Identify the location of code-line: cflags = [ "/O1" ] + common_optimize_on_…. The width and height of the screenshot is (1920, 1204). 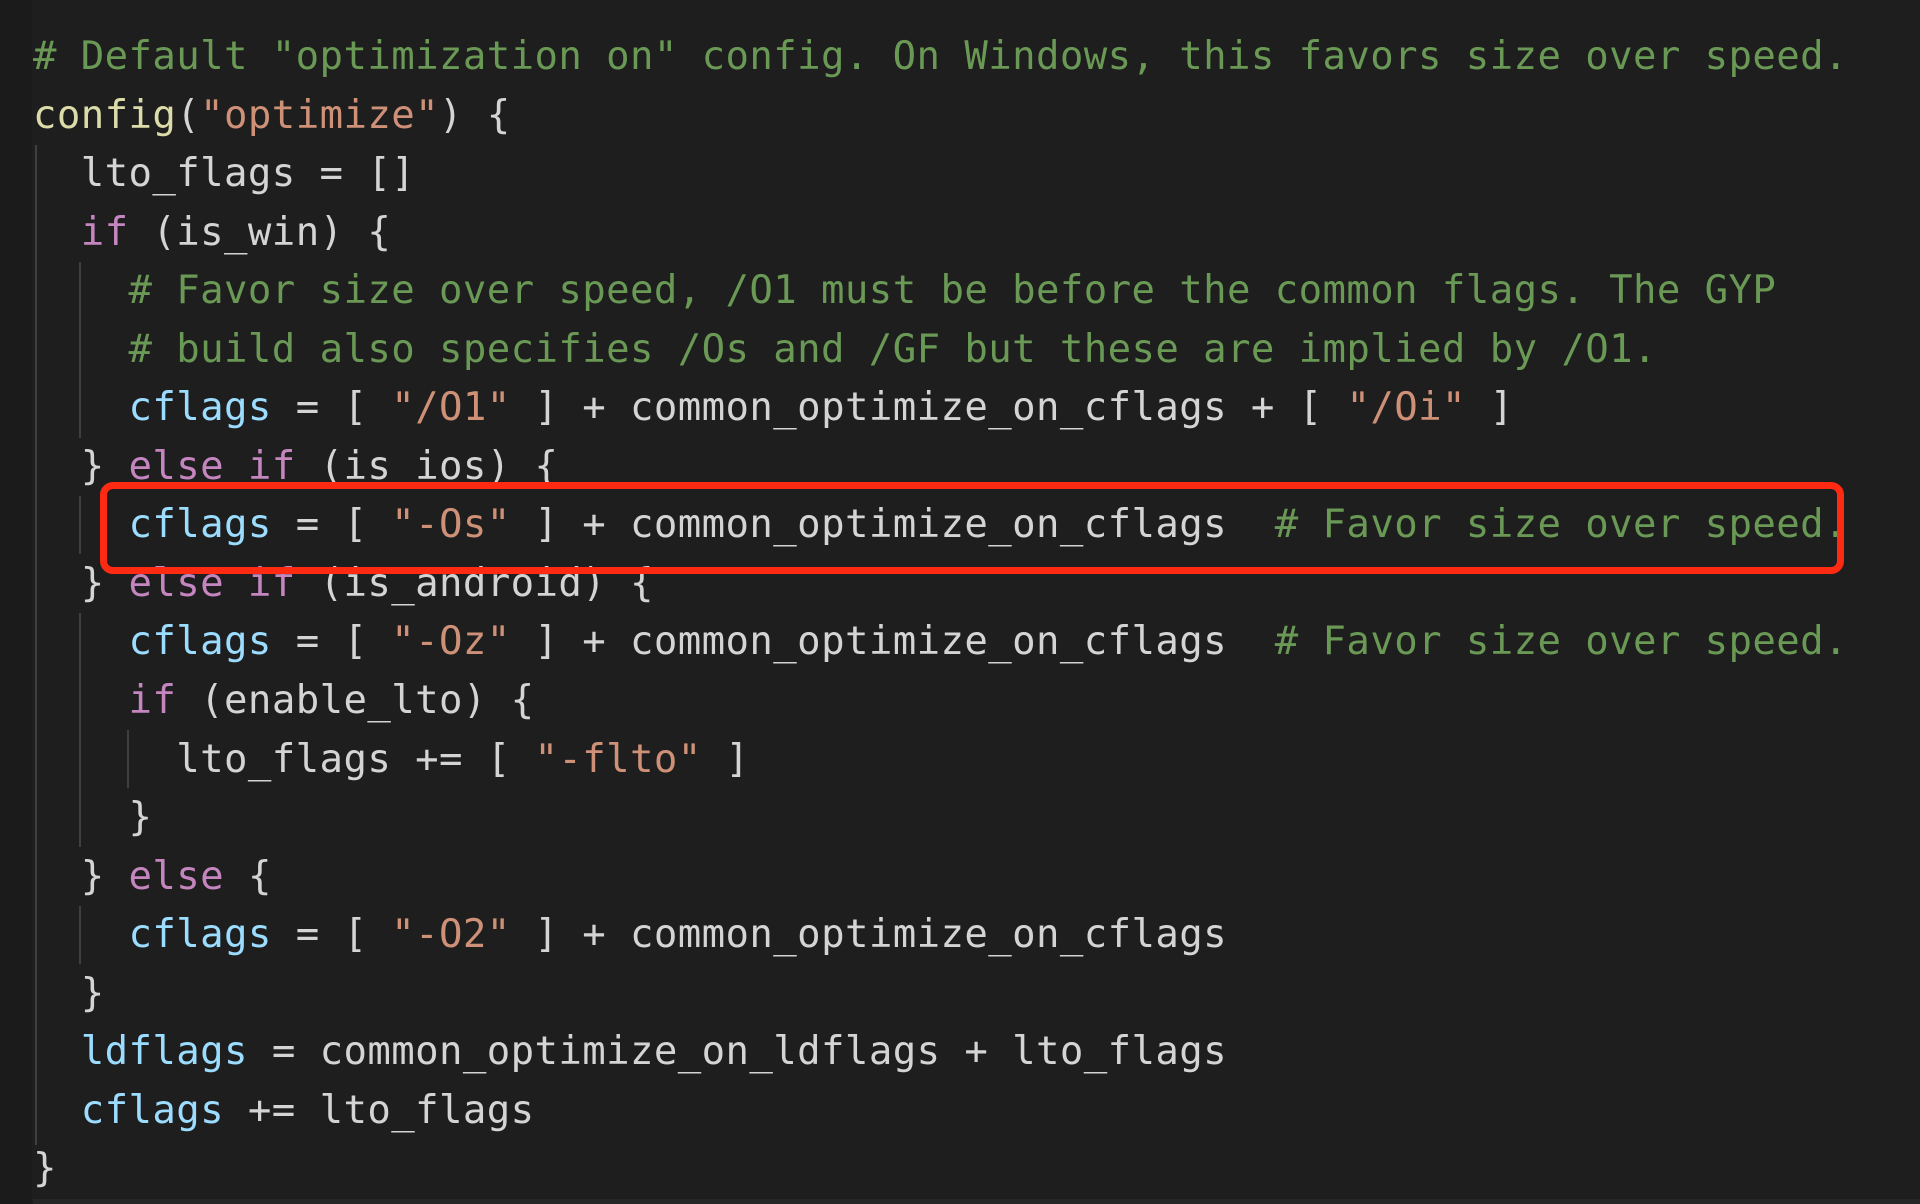
(976, 408).